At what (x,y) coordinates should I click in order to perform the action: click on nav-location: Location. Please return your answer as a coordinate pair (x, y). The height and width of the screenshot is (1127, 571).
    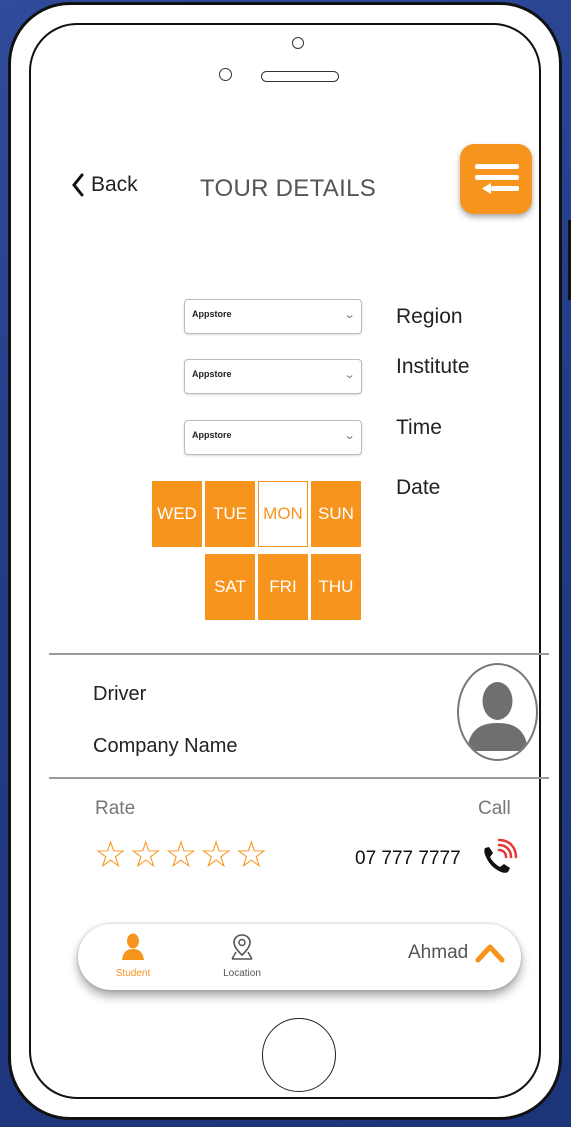
    Looking at the image, I should click on (242, 956).